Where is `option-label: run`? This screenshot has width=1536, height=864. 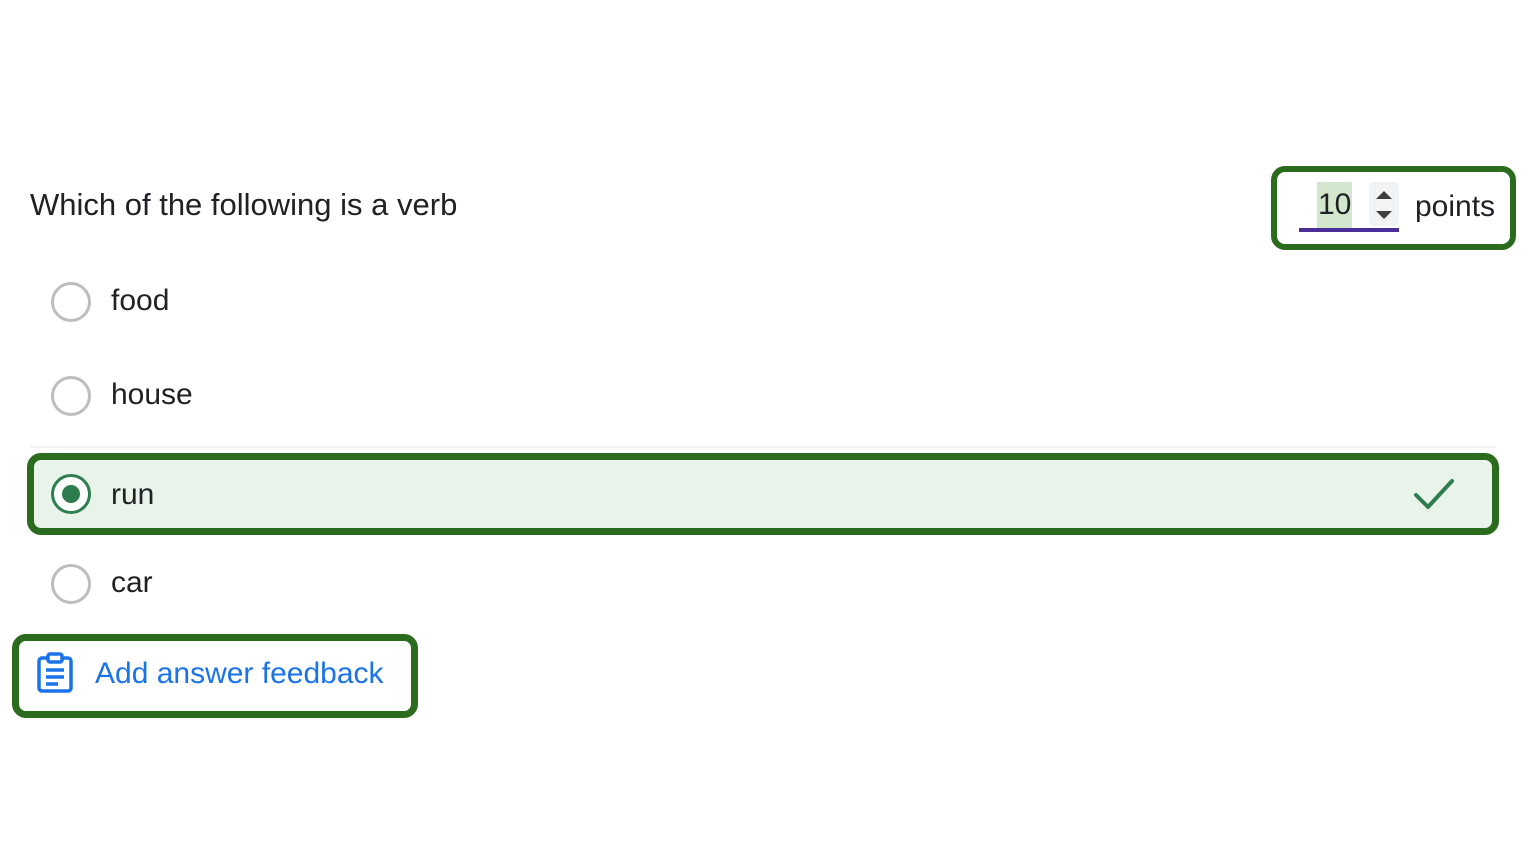
option-label: run is located at coordinates (133, 494).